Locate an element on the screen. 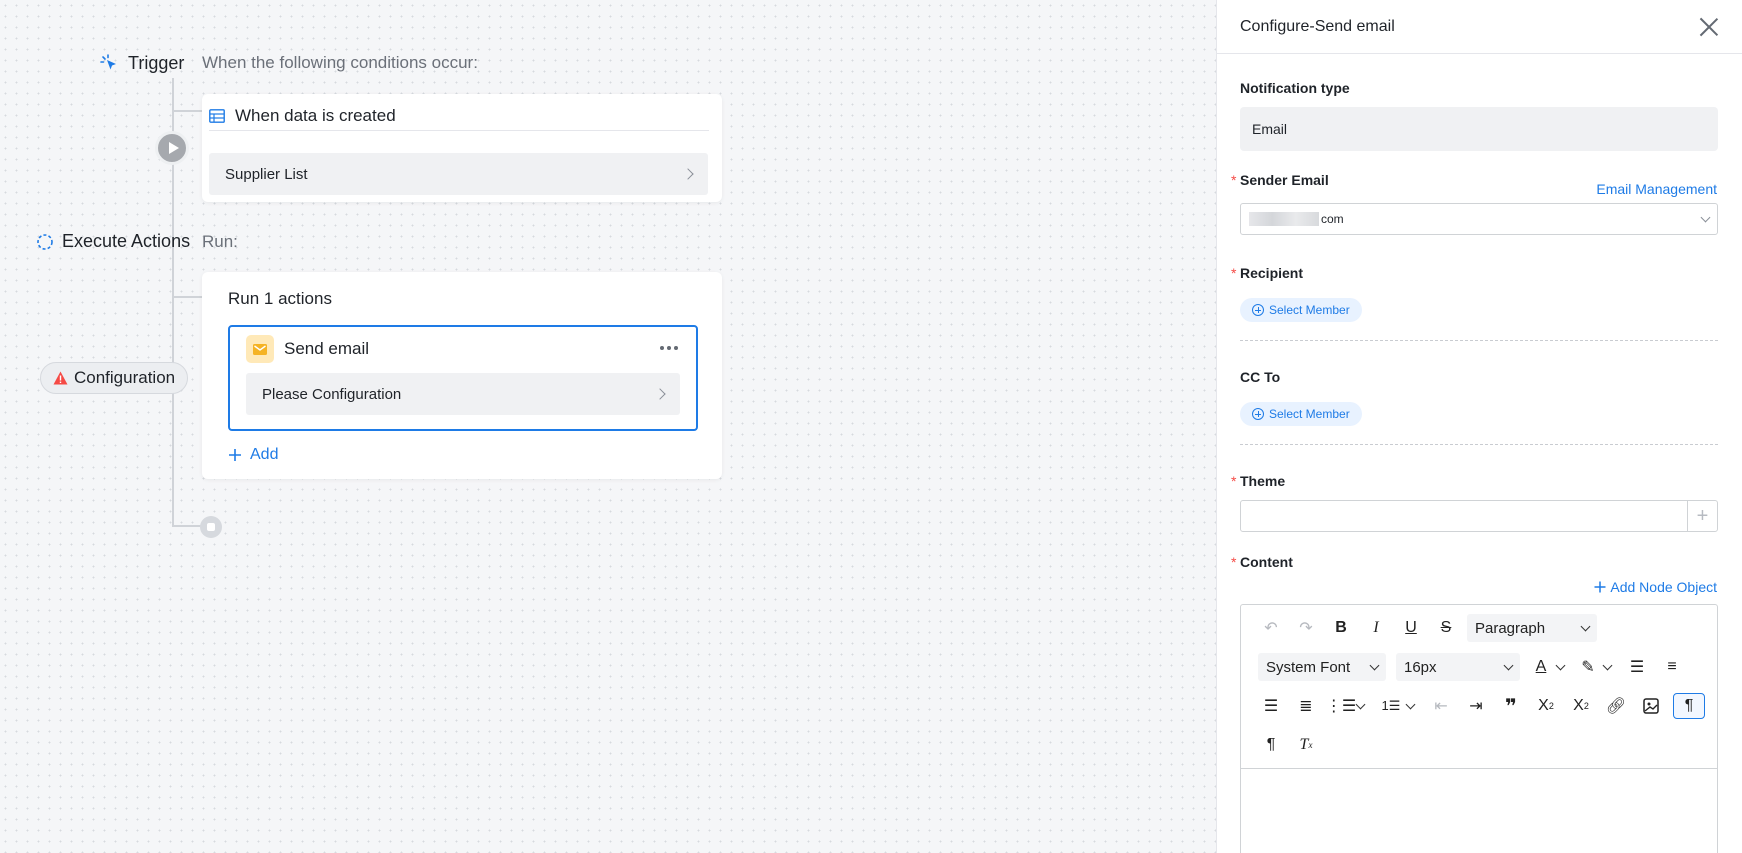  font-family-value: System Font is located at coordinates (1308, 667).